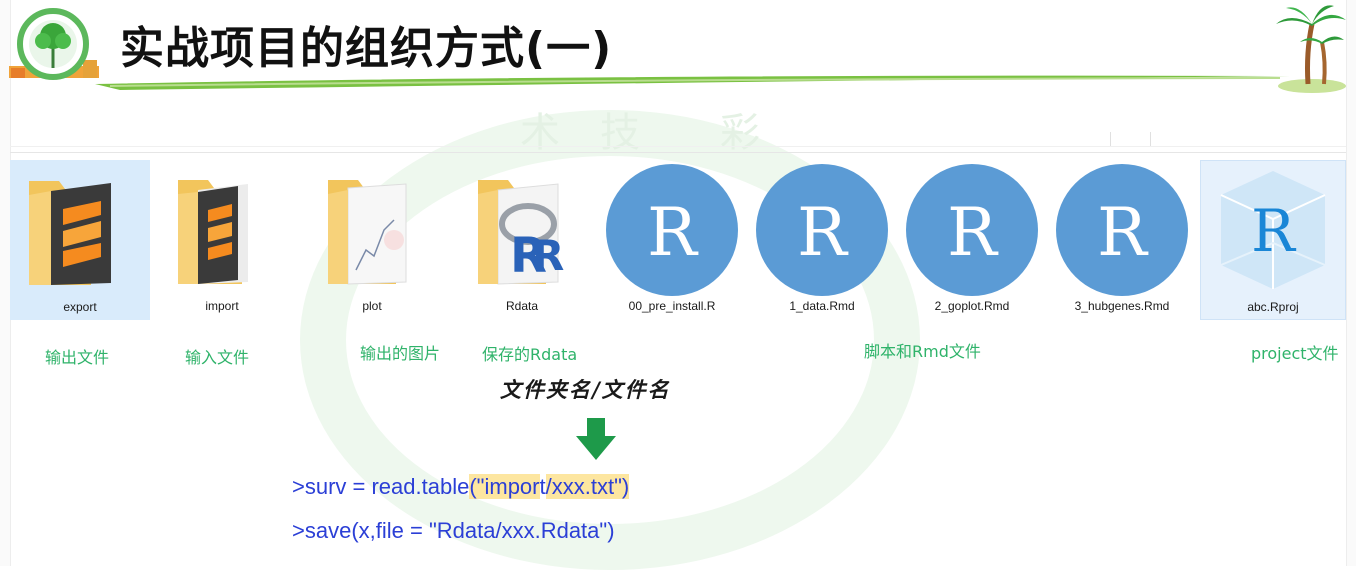 Image resolution: width=1356 pixels, height=570 pixels. Describe the element at coordinates (1311, 49) in the screenshot. I see `palm-tree-icon` at that location.